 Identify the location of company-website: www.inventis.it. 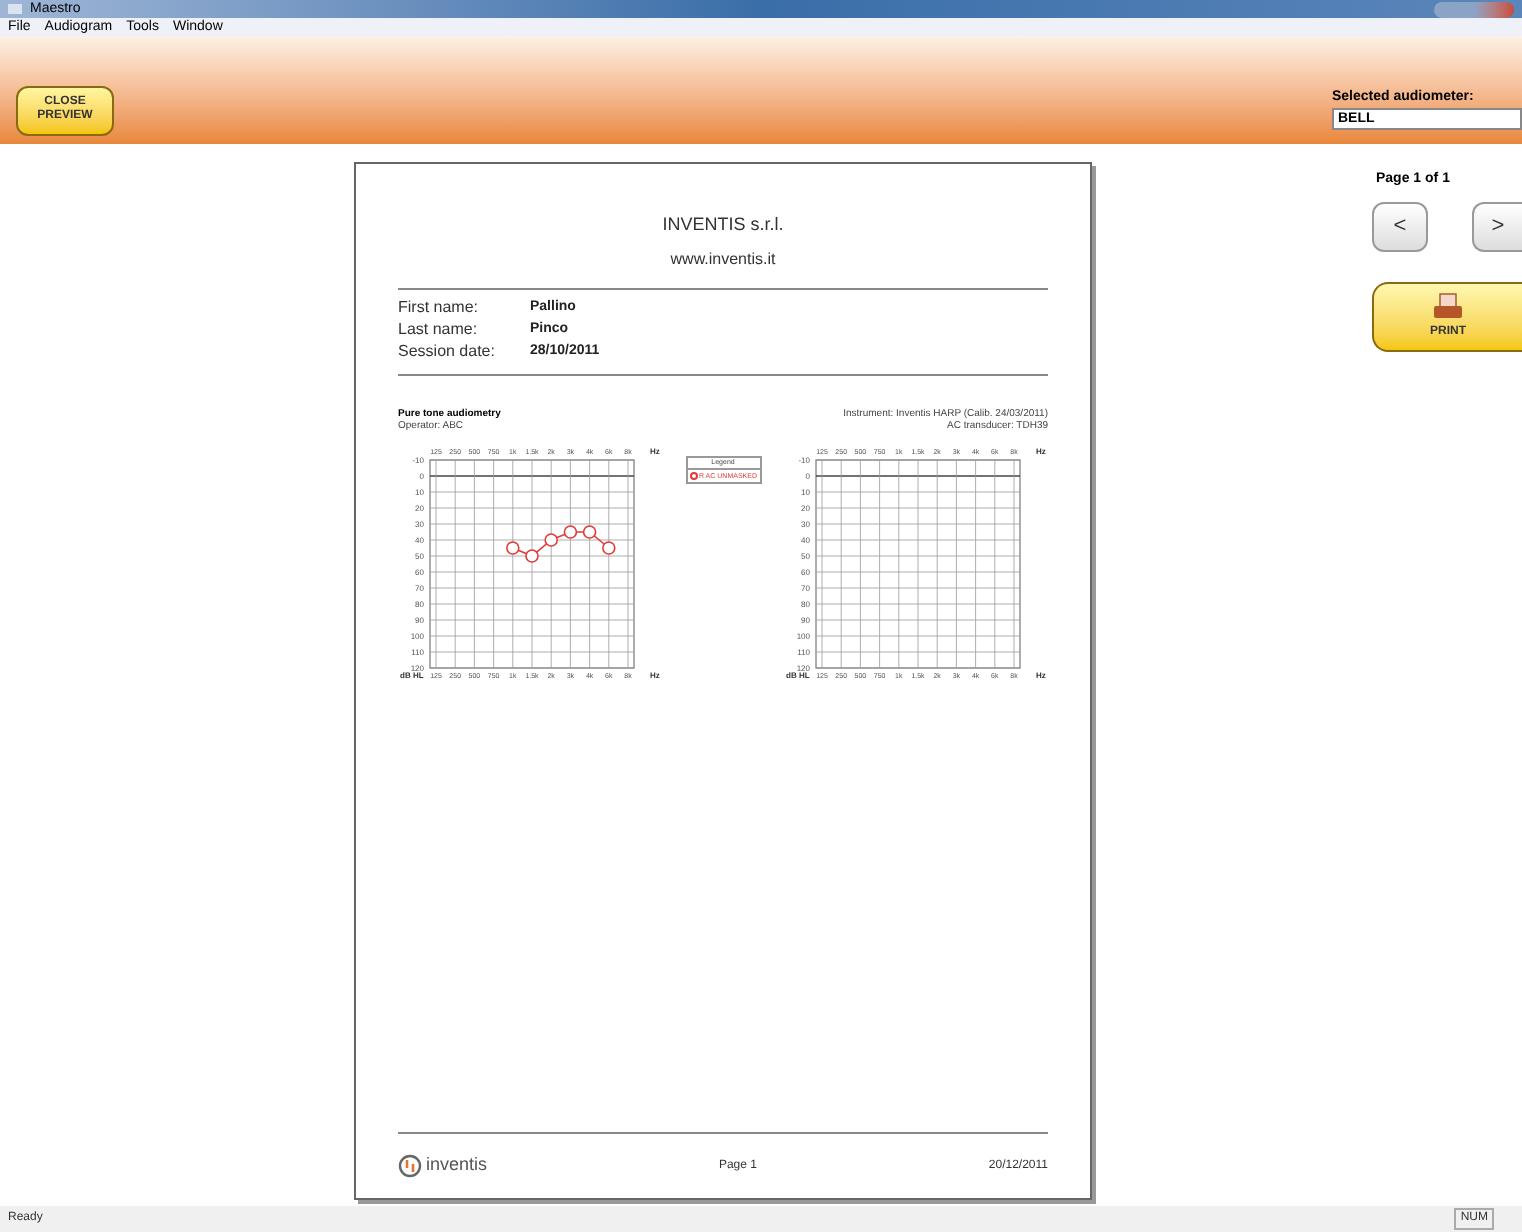
(723, 259).